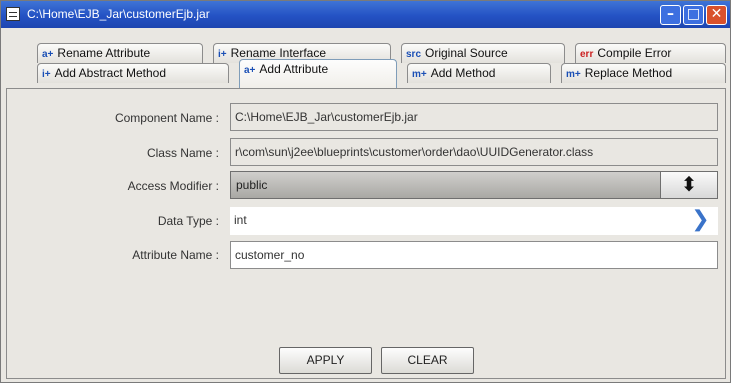 Image resolution: width=736 pixels, height=385 pixels. What do you see at coordinates (365, 14) in the screenshot?
I see `title-bar: C:\Home\EJB_Jar\customerEjb.jar – □ ✕` at bounding box center [365, 14].